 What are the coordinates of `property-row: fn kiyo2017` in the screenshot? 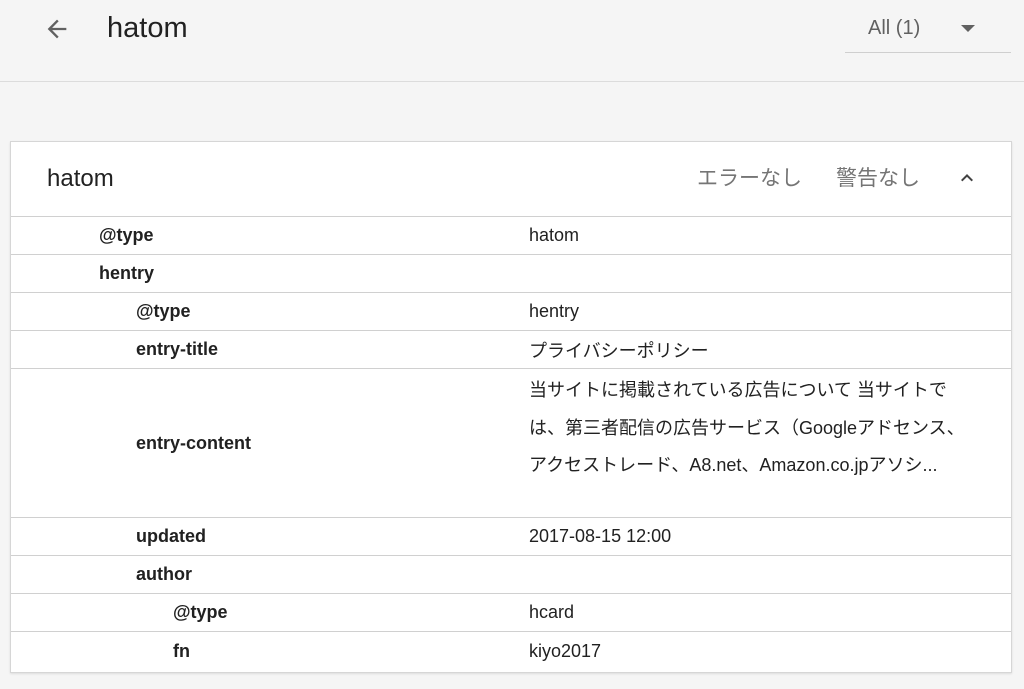 It's located at (511, 651).